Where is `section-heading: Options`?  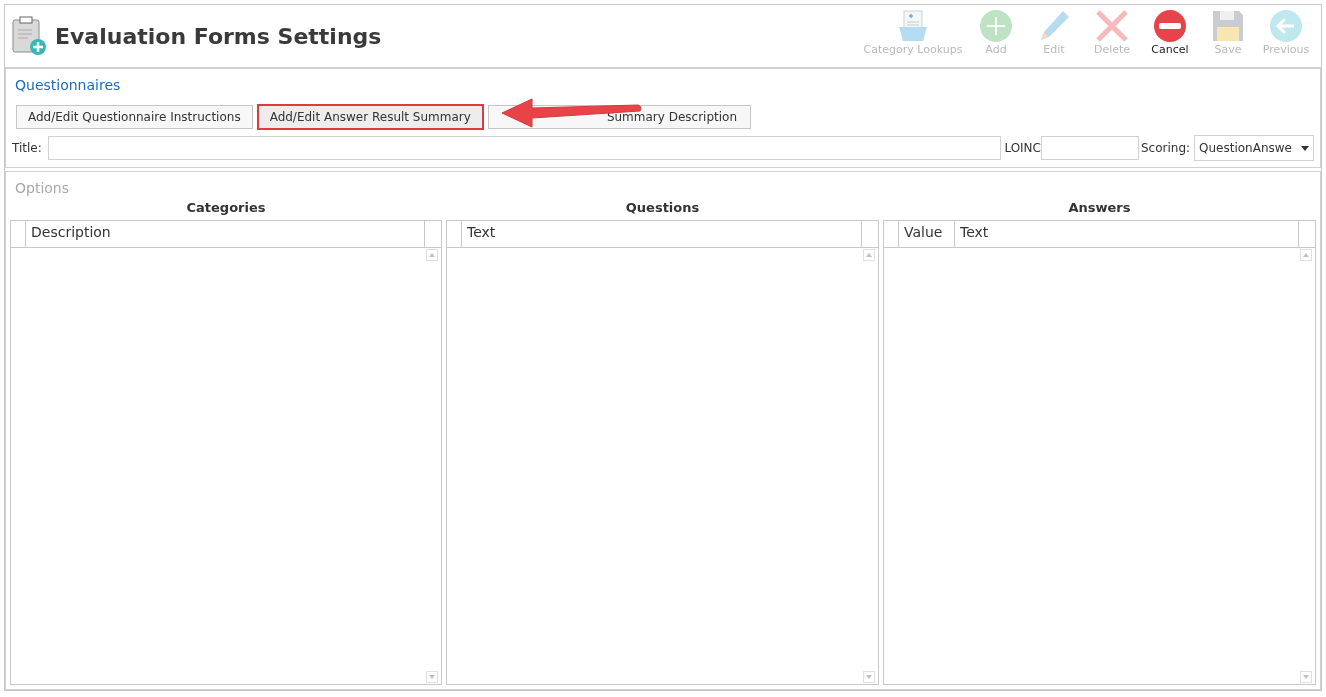
section-heading: Options is located at coordinates (43, 188).